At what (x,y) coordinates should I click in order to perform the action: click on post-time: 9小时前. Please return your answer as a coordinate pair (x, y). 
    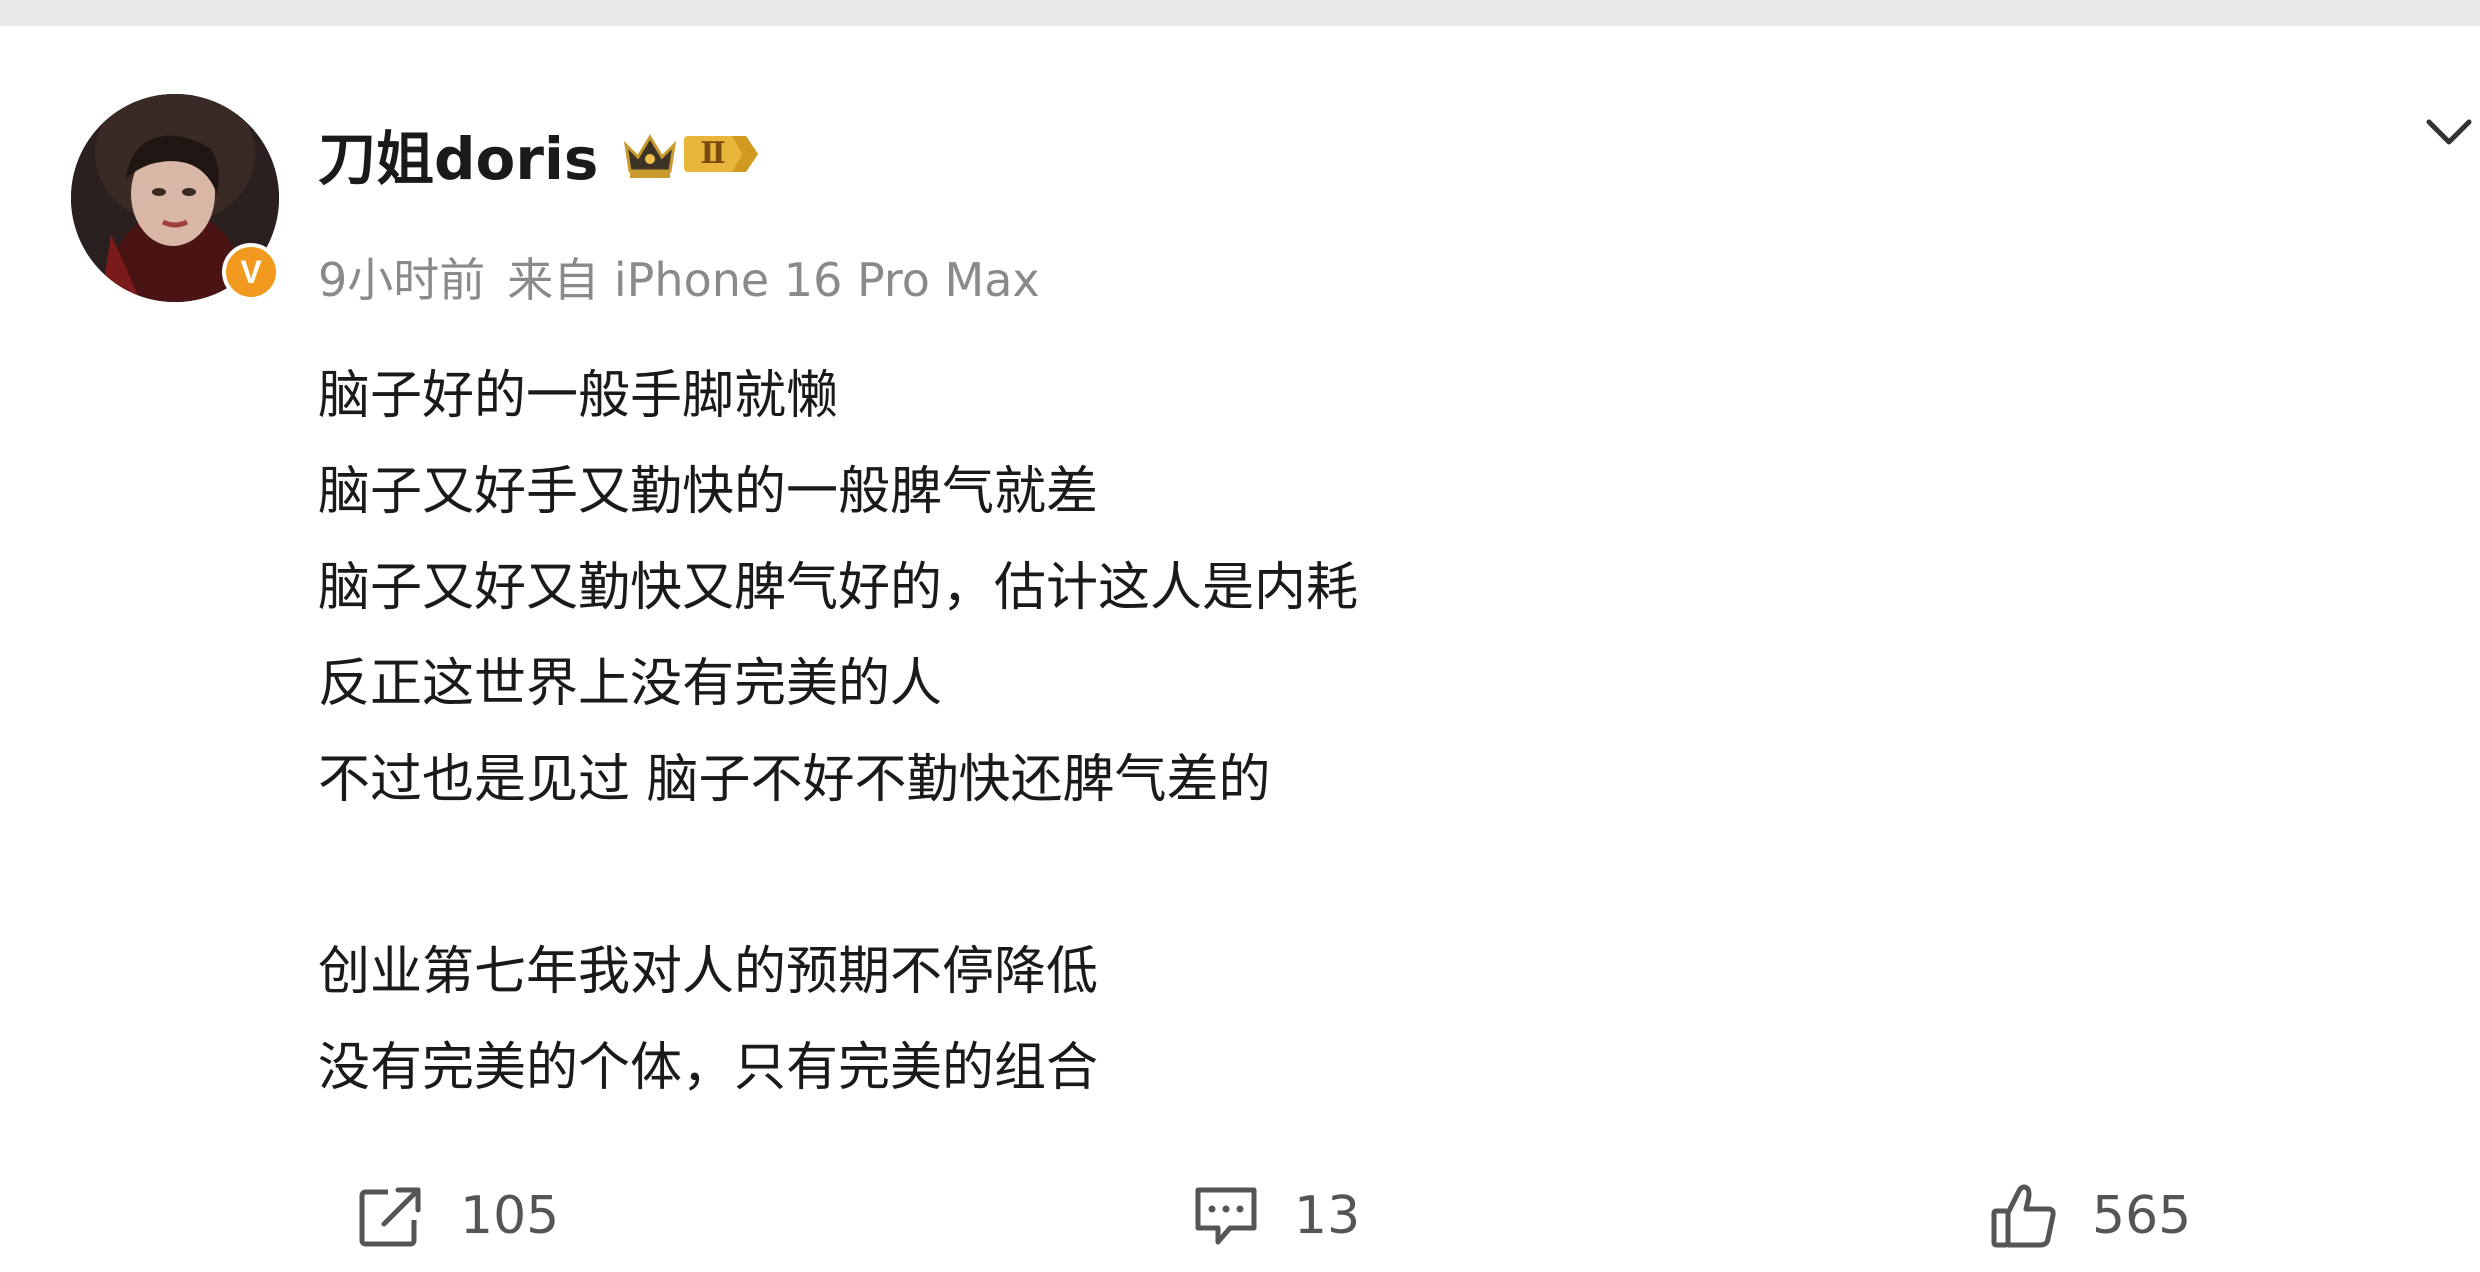
    Looking at the image, I should click on (402, 280).